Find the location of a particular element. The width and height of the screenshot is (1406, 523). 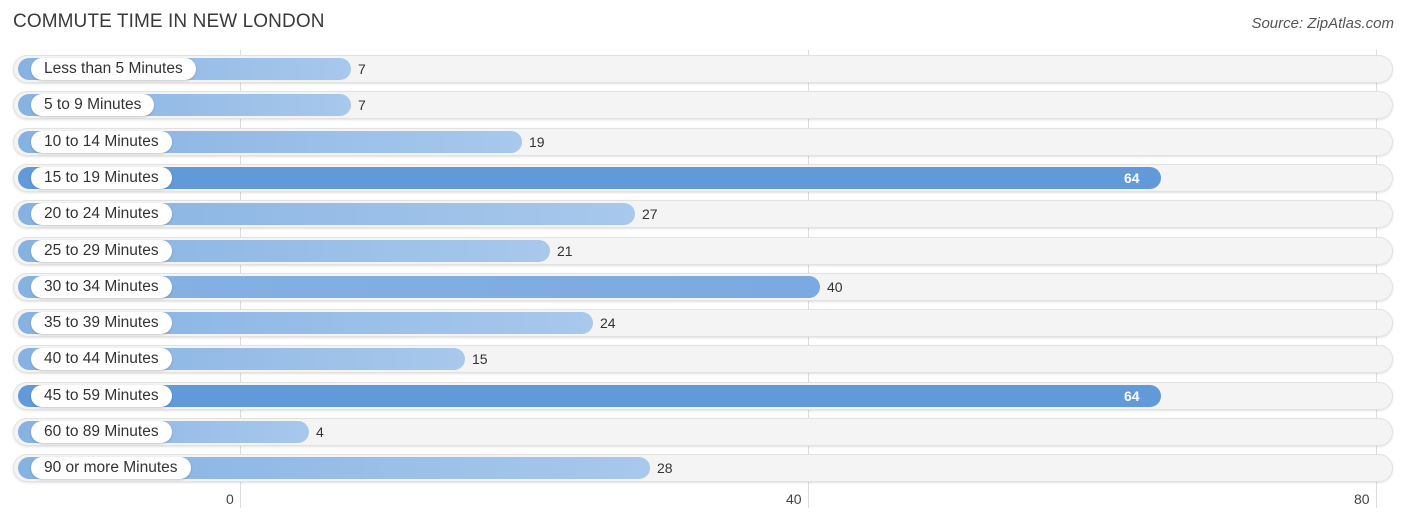

category-label: 25 to 29 Minutes is located at coordinates (101, 251).